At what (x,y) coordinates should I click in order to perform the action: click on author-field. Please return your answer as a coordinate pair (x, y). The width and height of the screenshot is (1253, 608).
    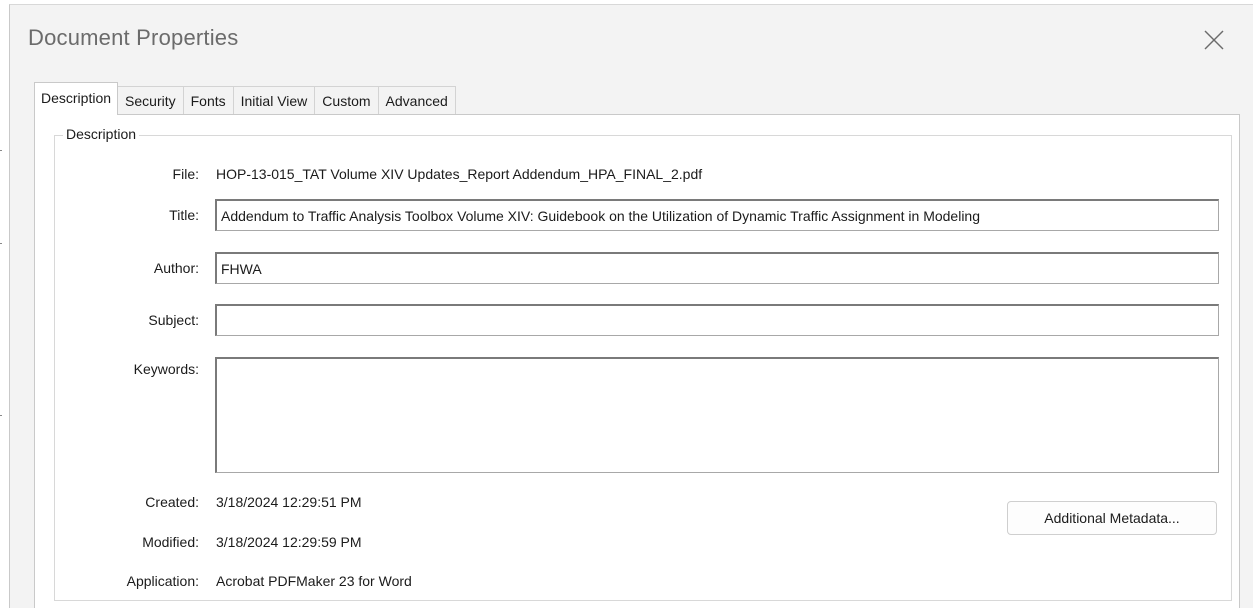
    Looking at the image, I should click on (717, 268).